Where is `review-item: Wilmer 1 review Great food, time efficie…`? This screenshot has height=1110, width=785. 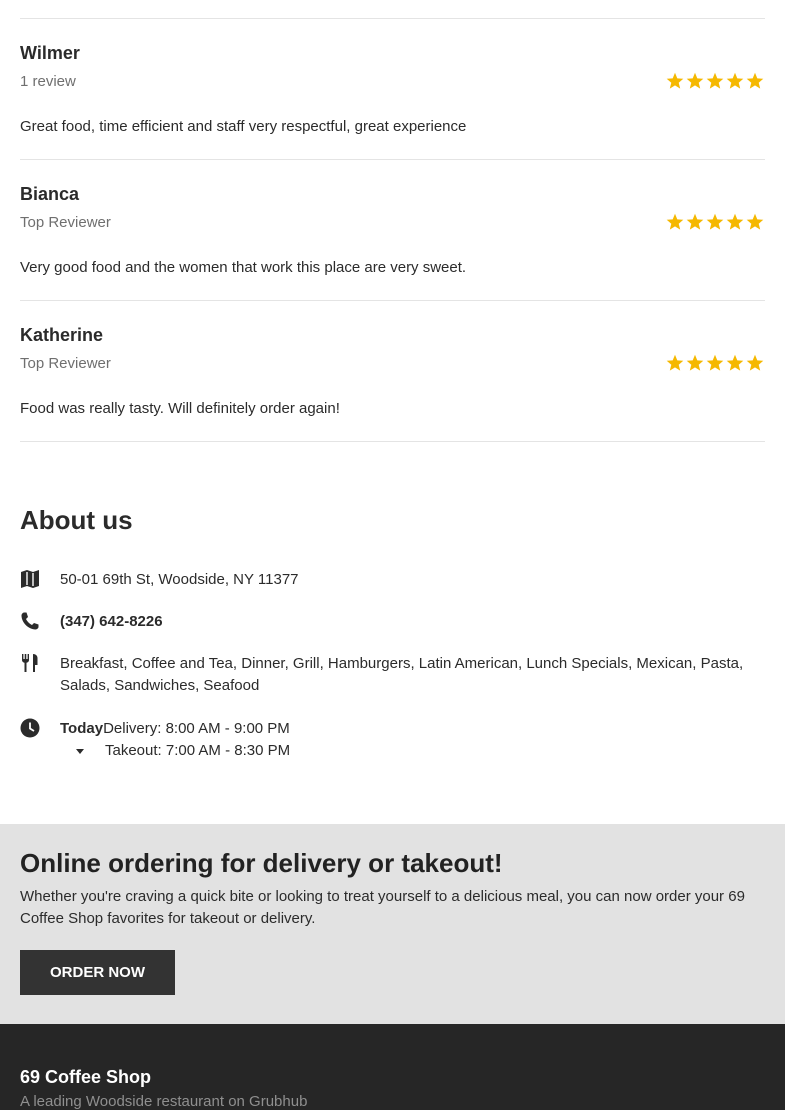 review-item: Wilmer 1 review Great food, time efficie… is located at coordinates (392, 88).